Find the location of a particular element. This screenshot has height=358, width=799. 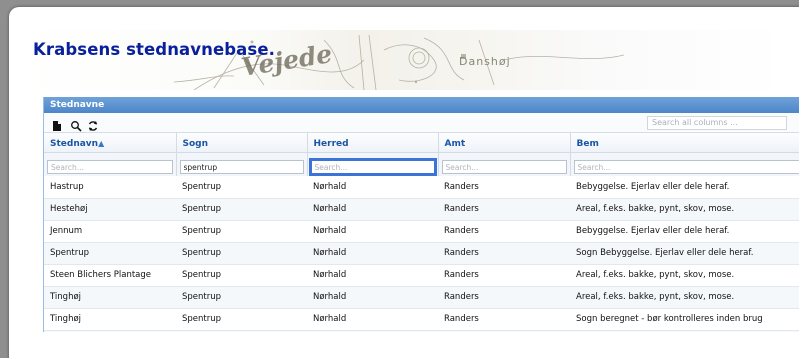

column-header-herred: Herred is located at coordinates (373, 143).